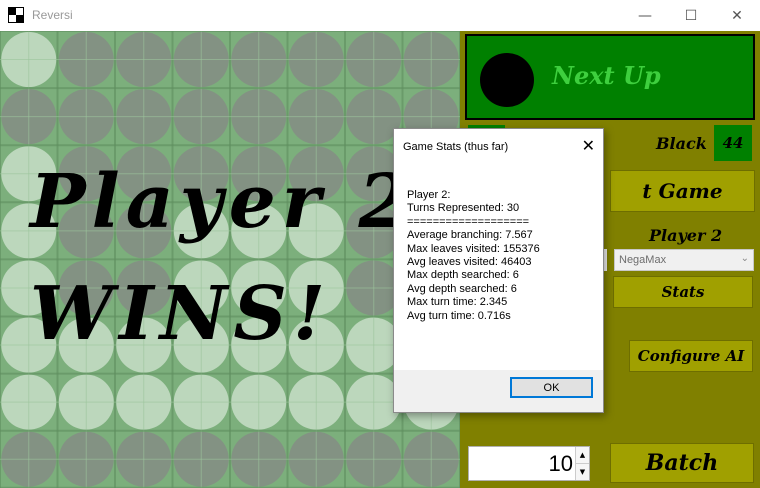  What do you see at coordinates (681, 143) in the screenshot?
I see `black-label: Black` at bounding box center [681, 143].